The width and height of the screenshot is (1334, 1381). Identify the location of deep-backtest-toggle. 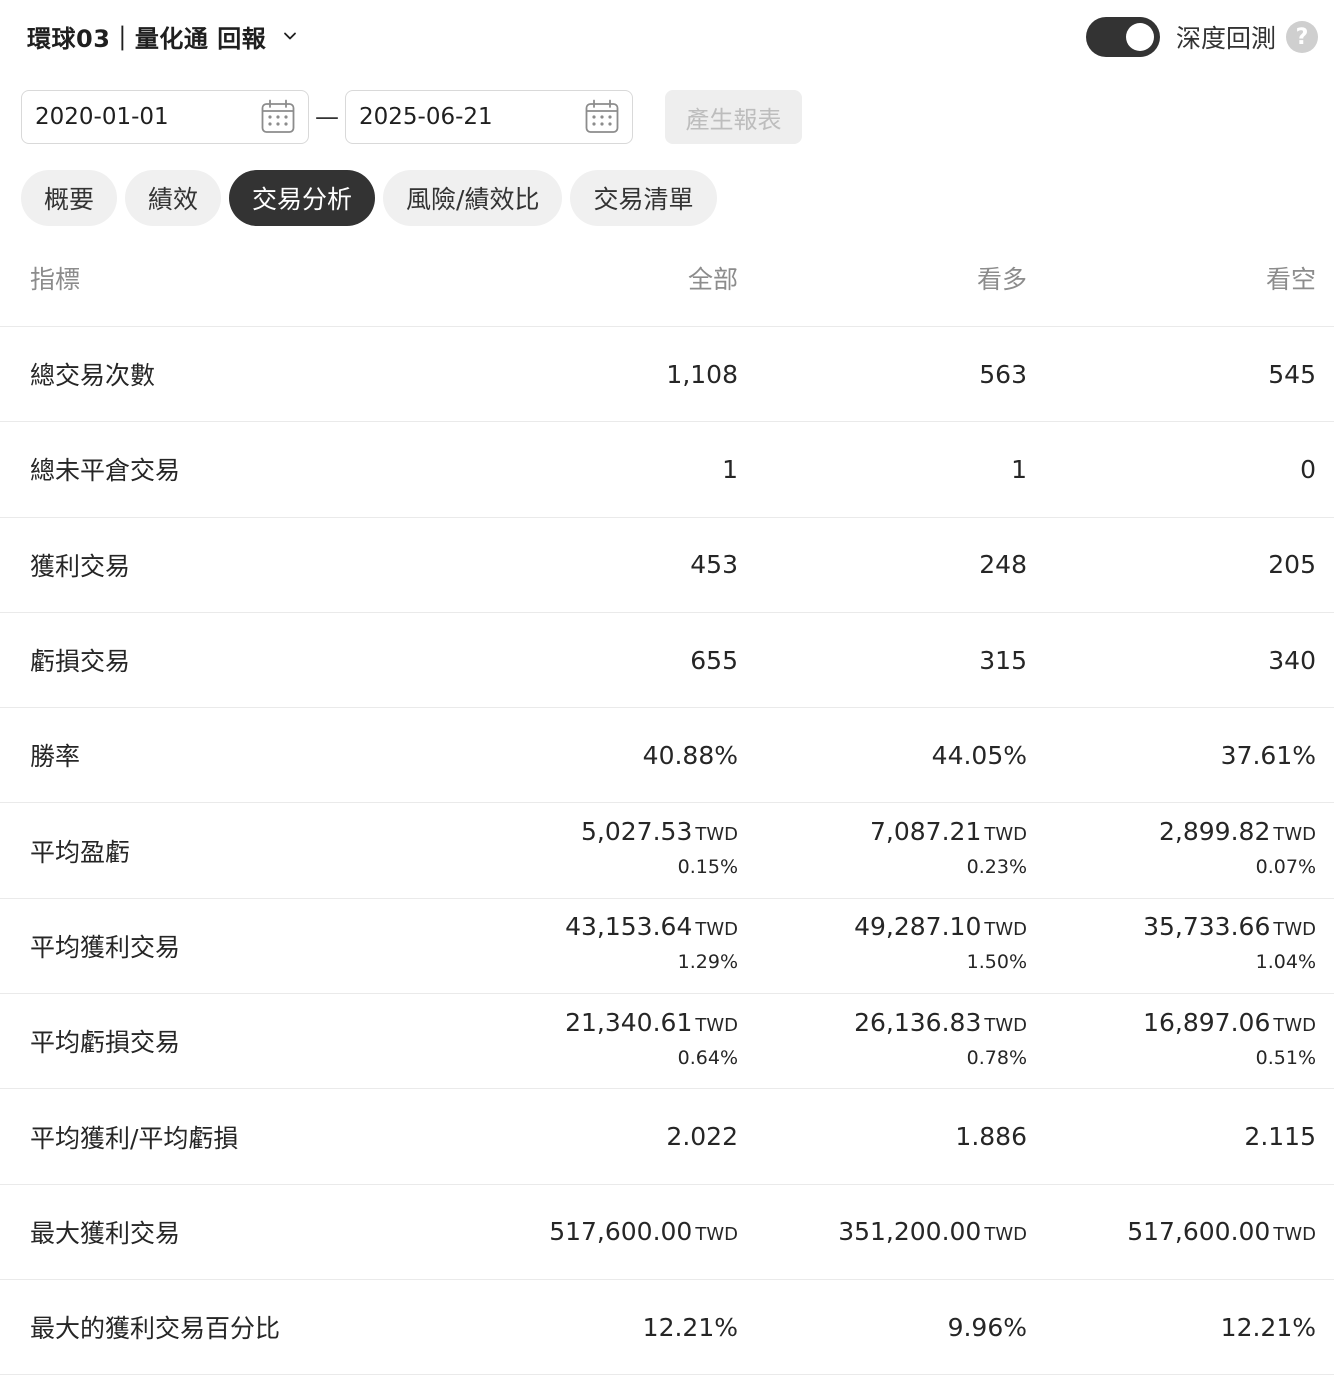
(1122, 37).